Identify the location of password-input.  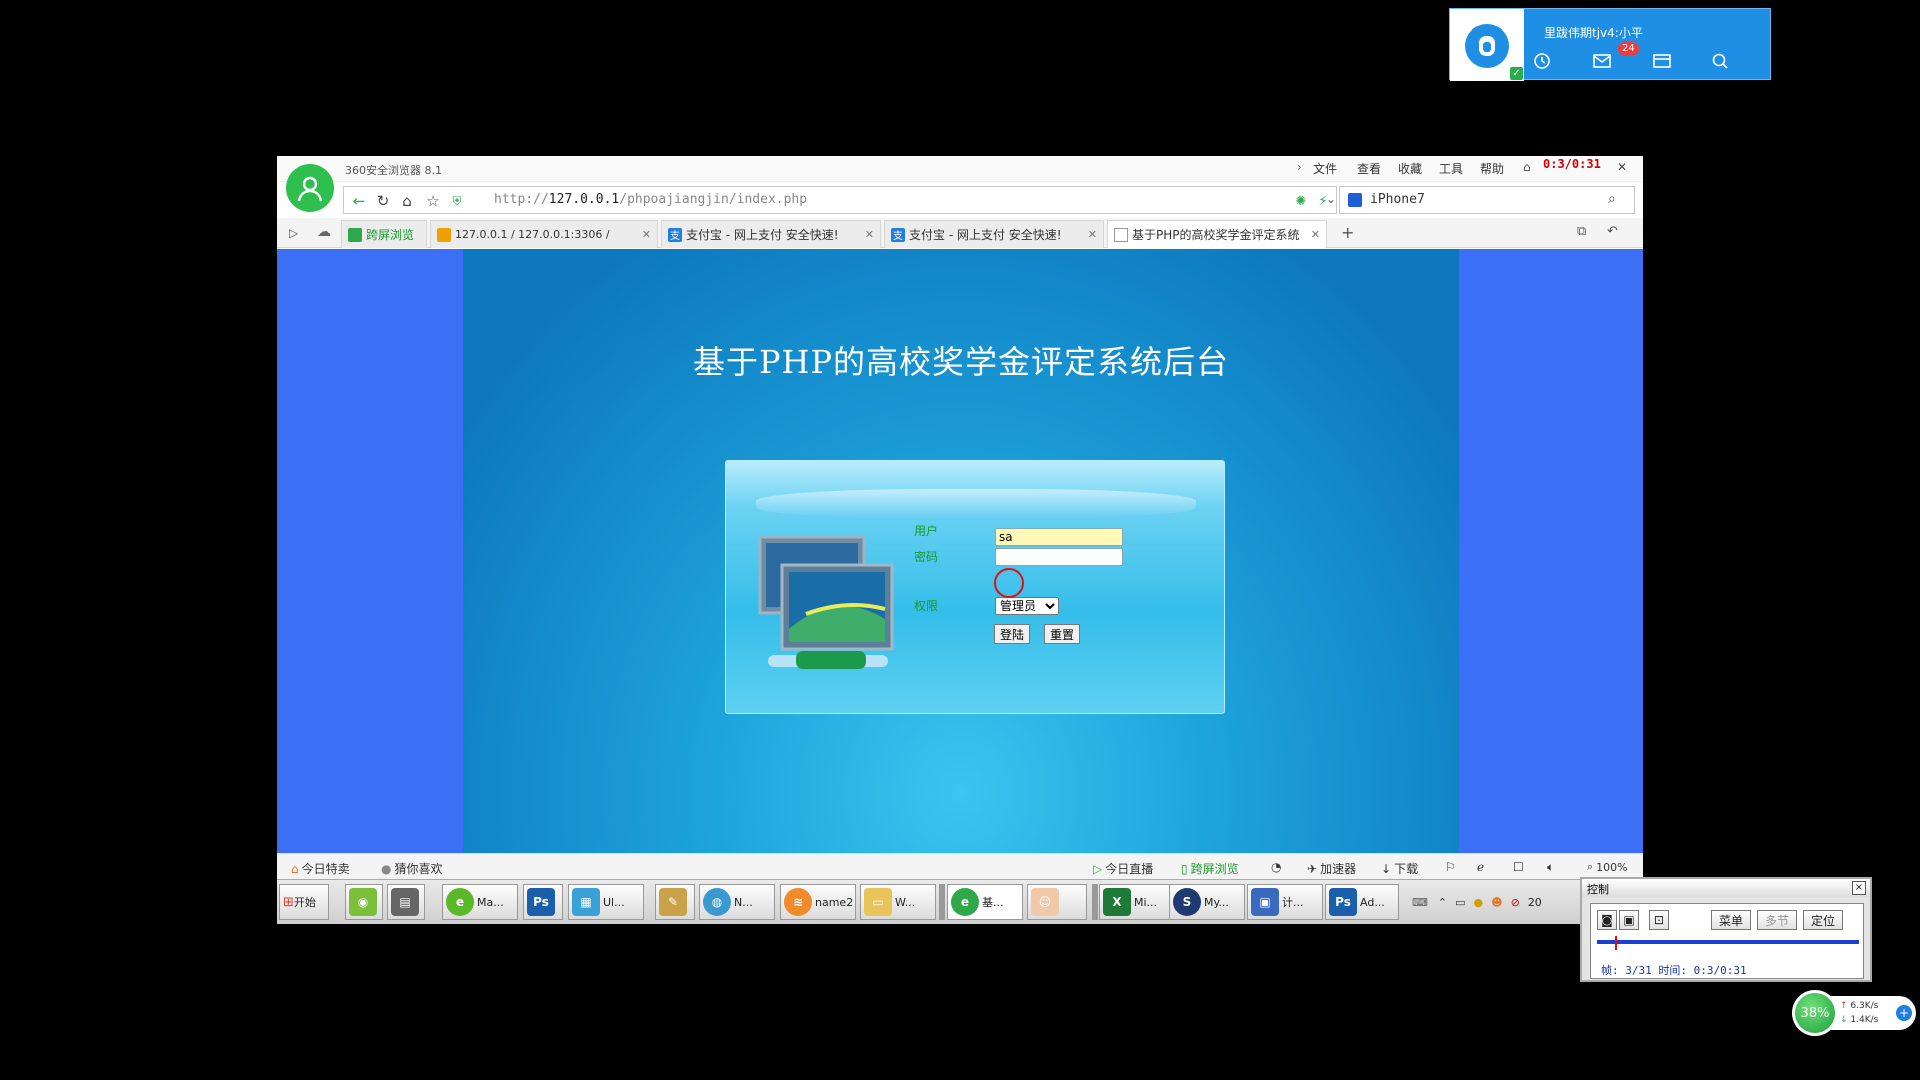
(1059, 557).